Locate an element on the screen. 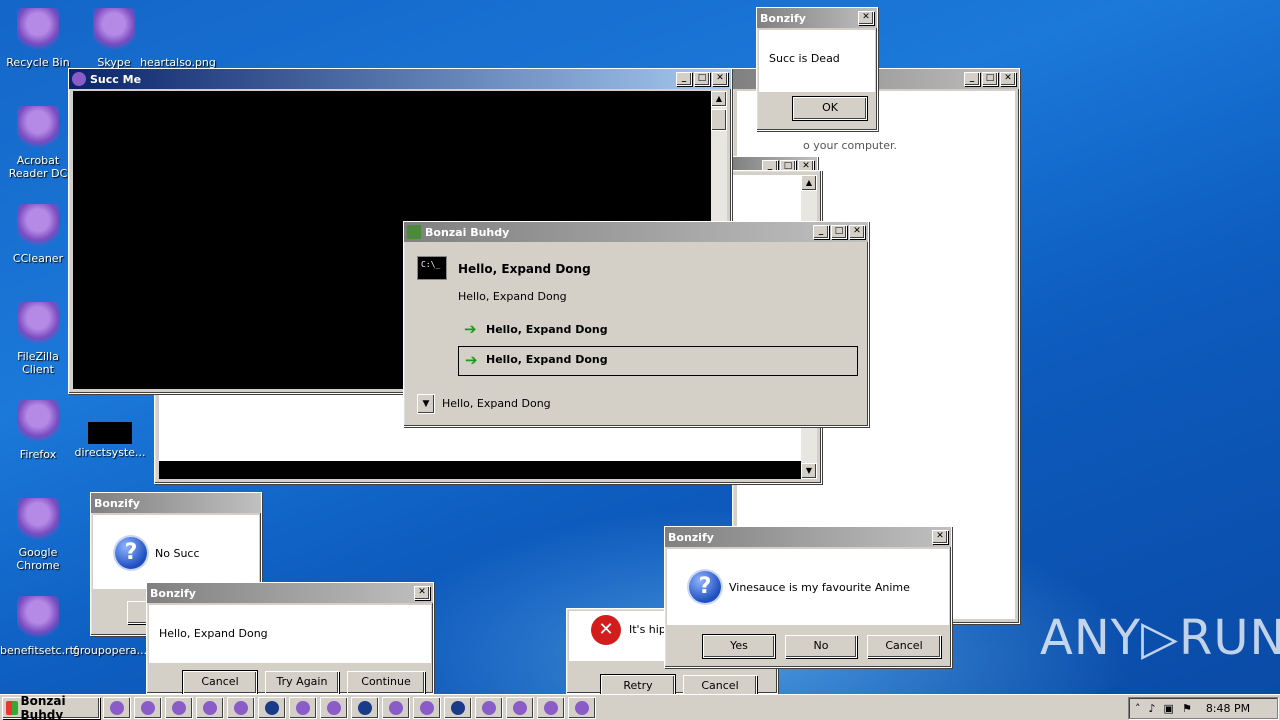 Image resolution: width=1280 pixels, height=720 pixels. green-arrow-icon: ➔ is located at coordinates (470, 329).